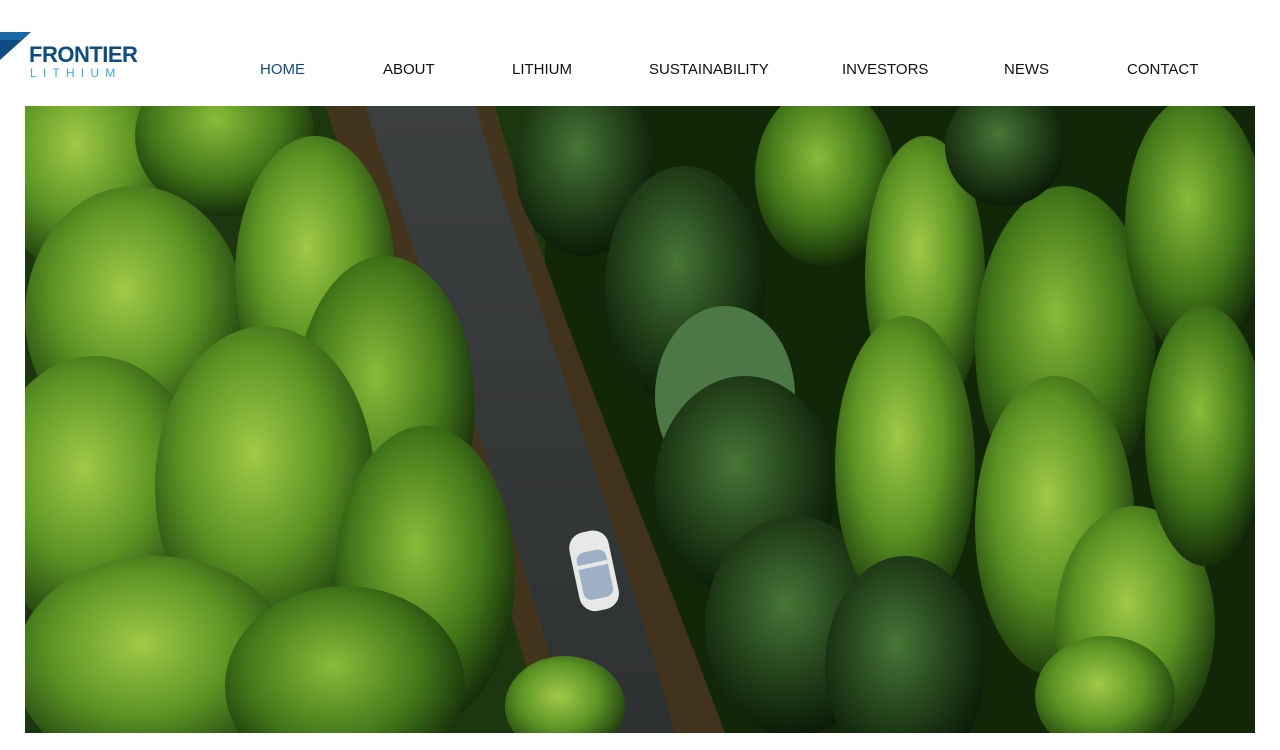 This screenshot has height=750, width=1280. I want to click on site-logo: FRONTIER LITHIUM, so click(75, 56).